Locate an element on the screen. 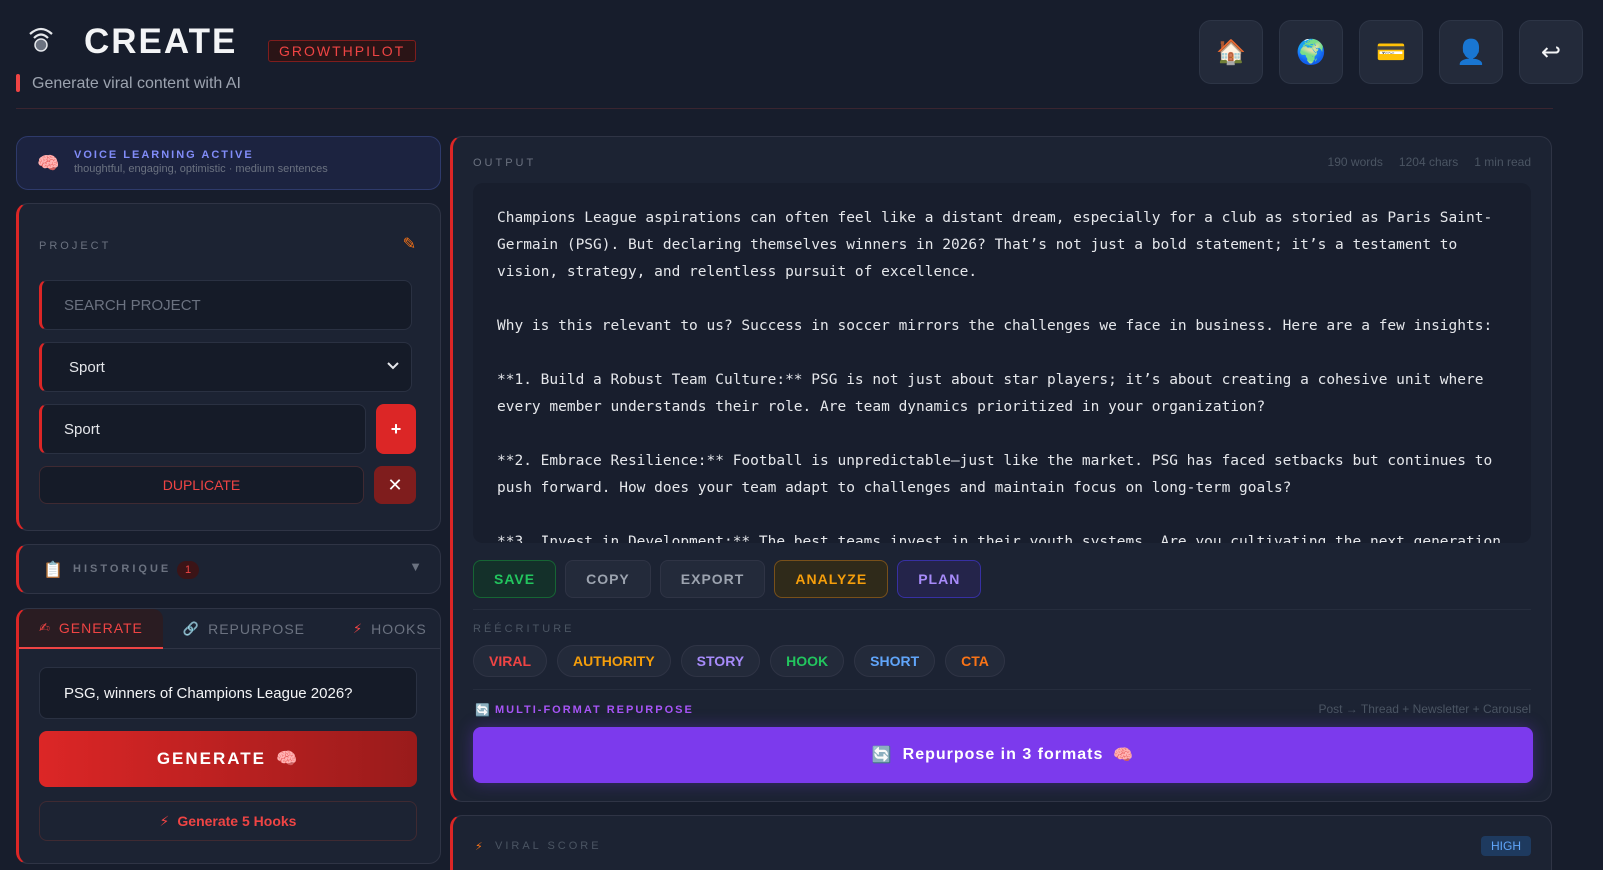  viral-score-panel: ⚡ VIRAL SCORE HIGH is located at coordinates (1001, 842).